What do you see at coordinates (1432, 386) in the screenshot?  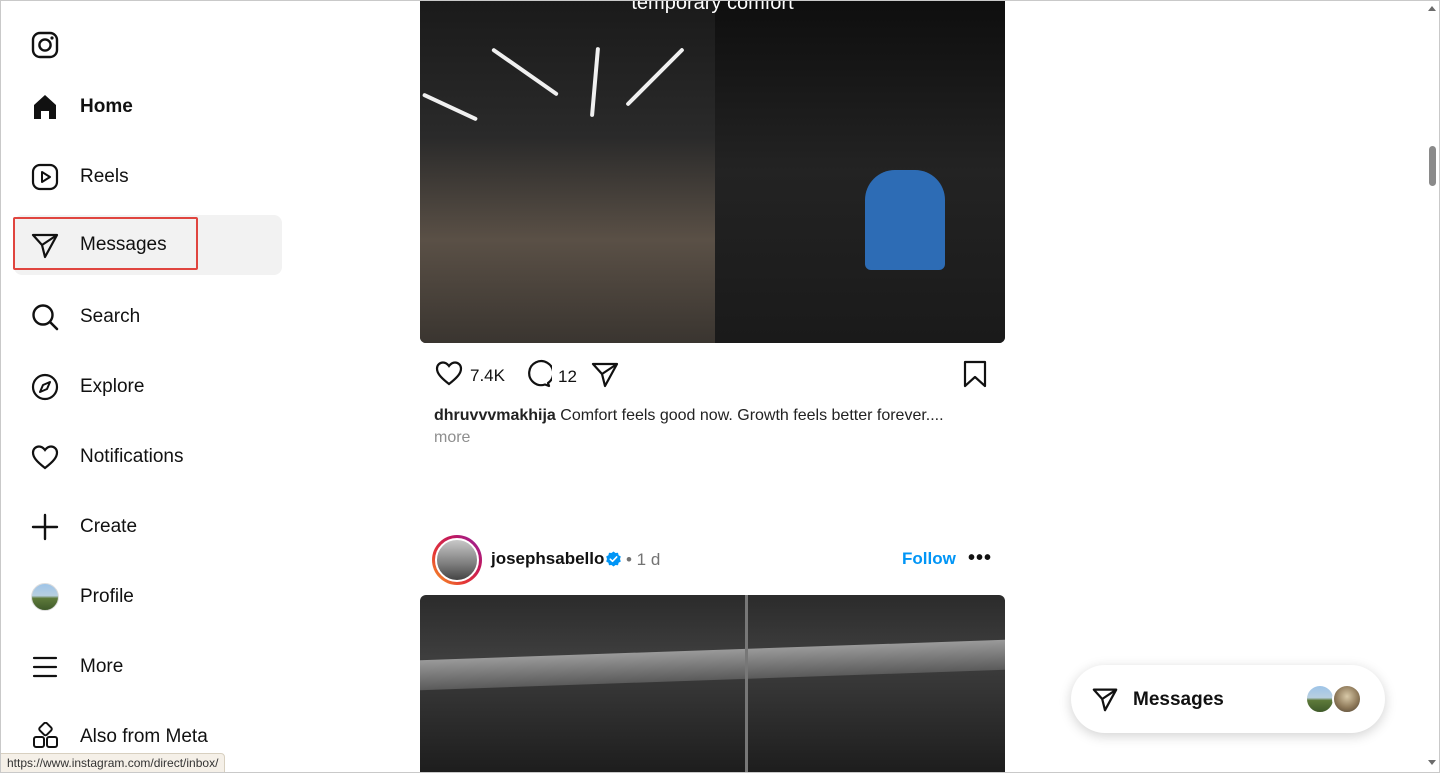 I see `scrollbar` at bounding box center [1432, 386].